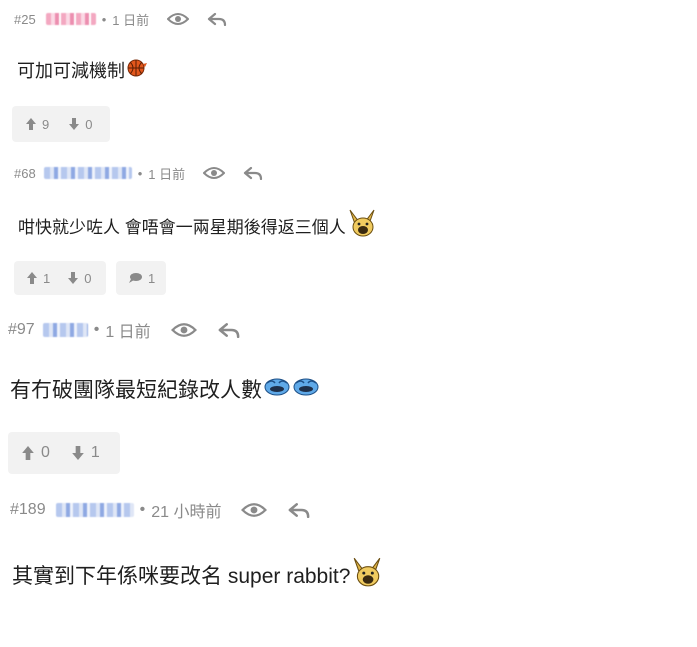  Describe the element at coordinates (36, 453) in the screenshot. I see `upvote-button: 0` at that location.